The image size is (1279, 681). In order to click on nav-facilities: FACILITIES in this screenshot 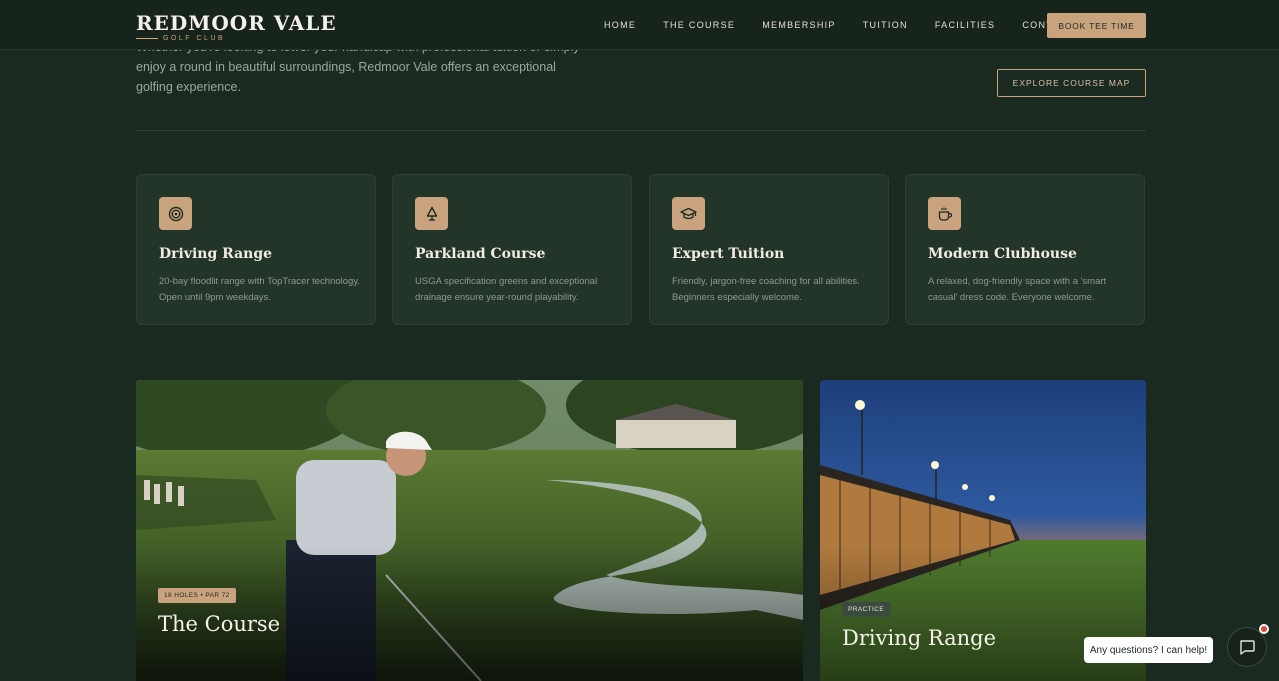, I will do `click(965, 25)`.